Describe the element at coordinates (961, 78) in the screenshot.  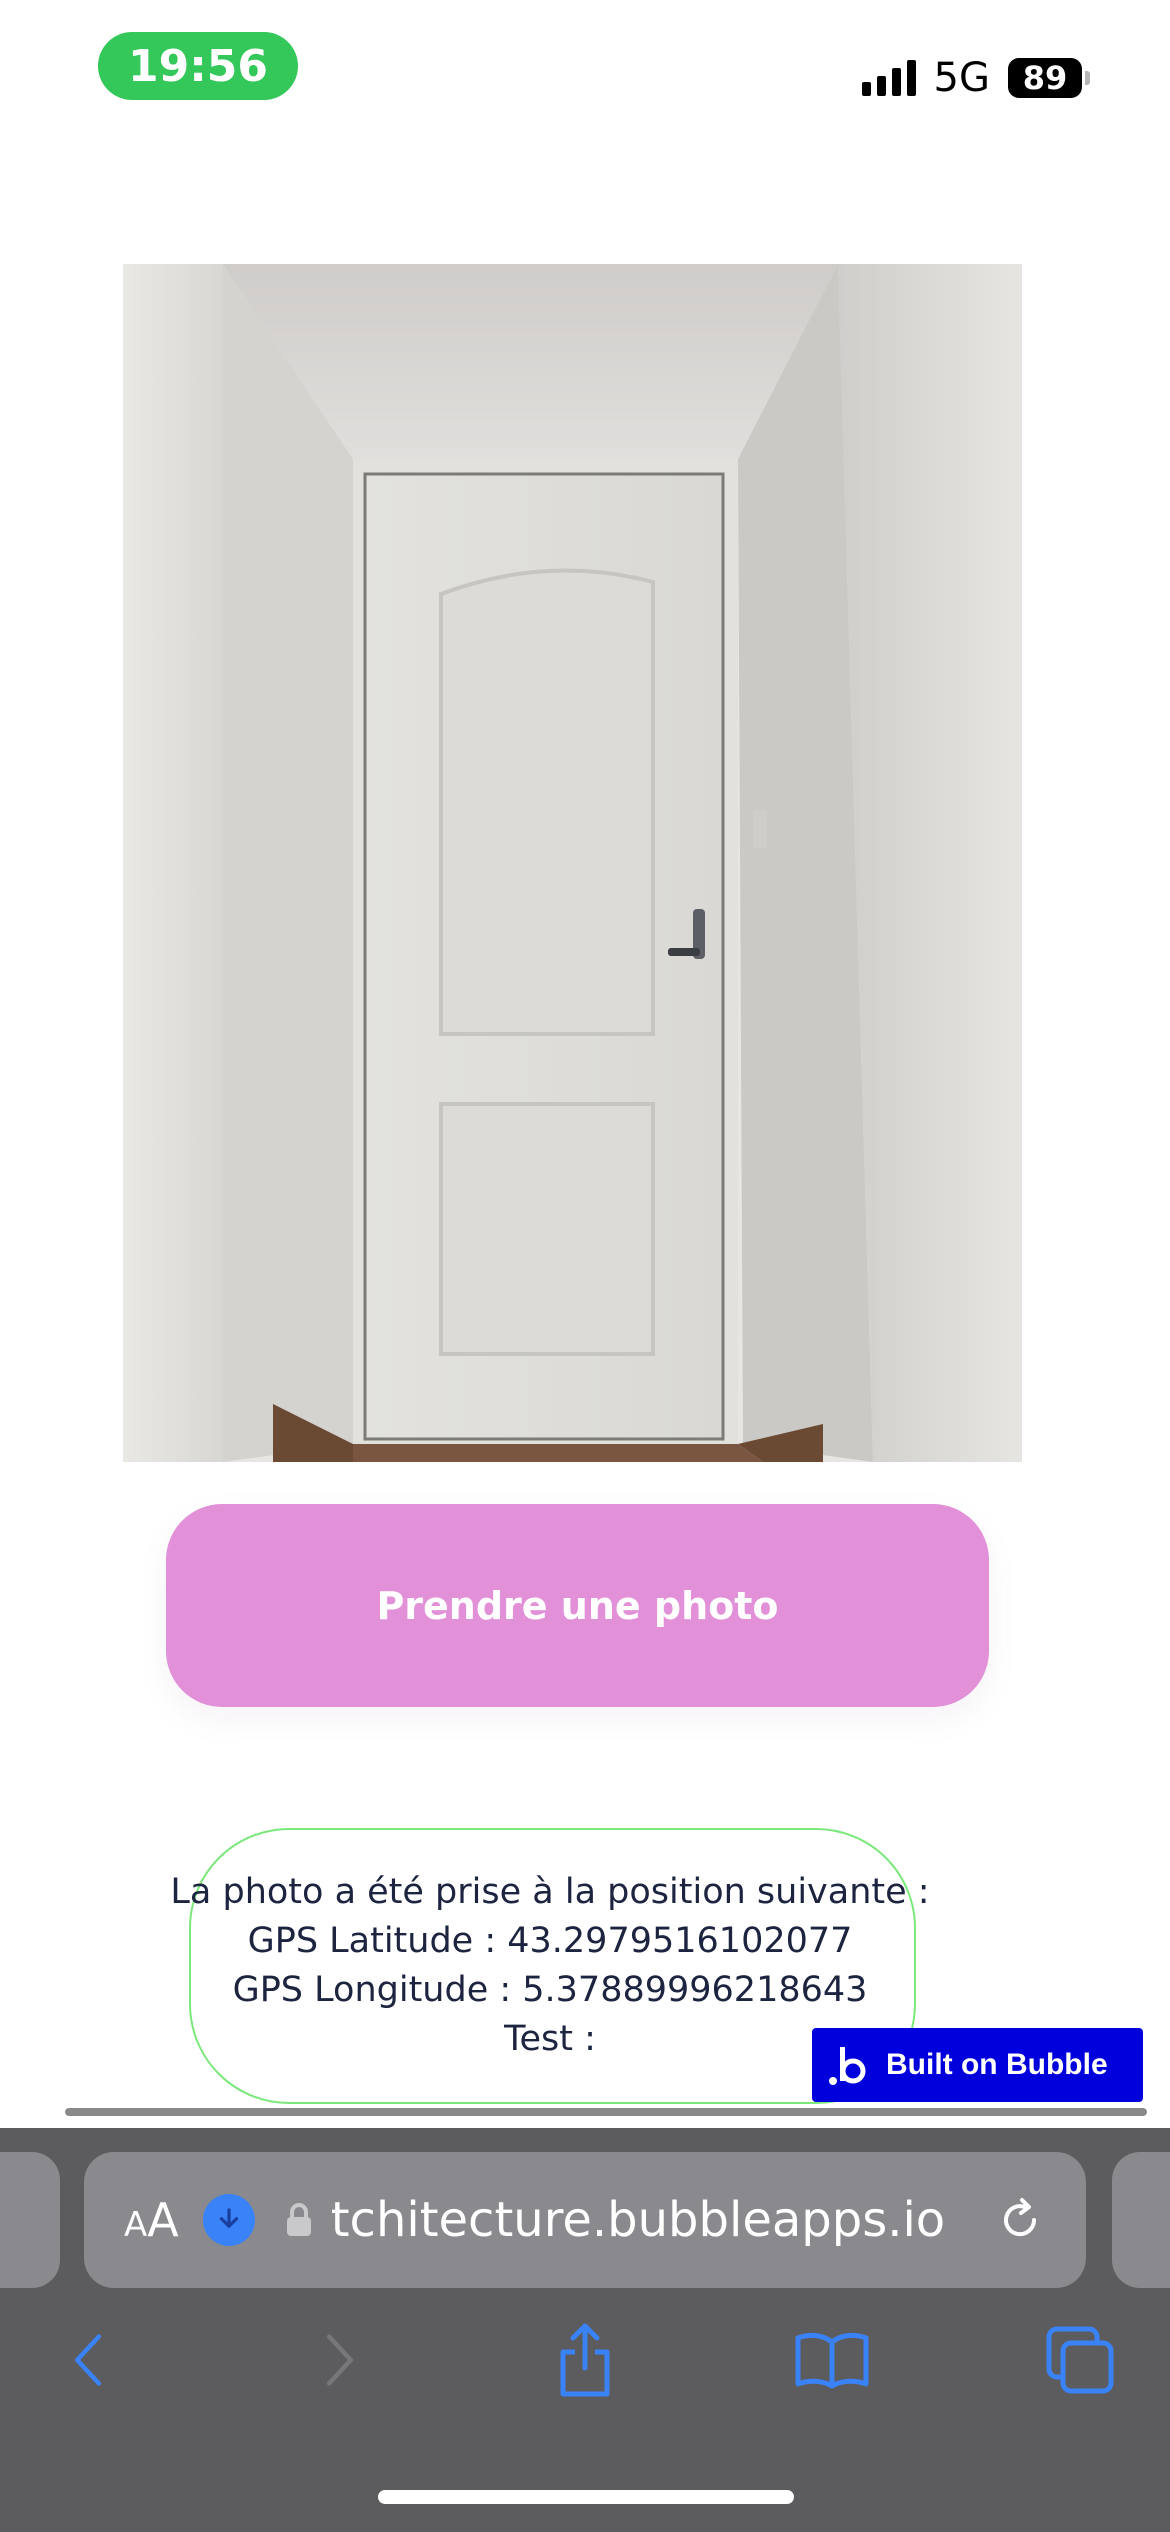
I see `network-type: 5G` at that location.